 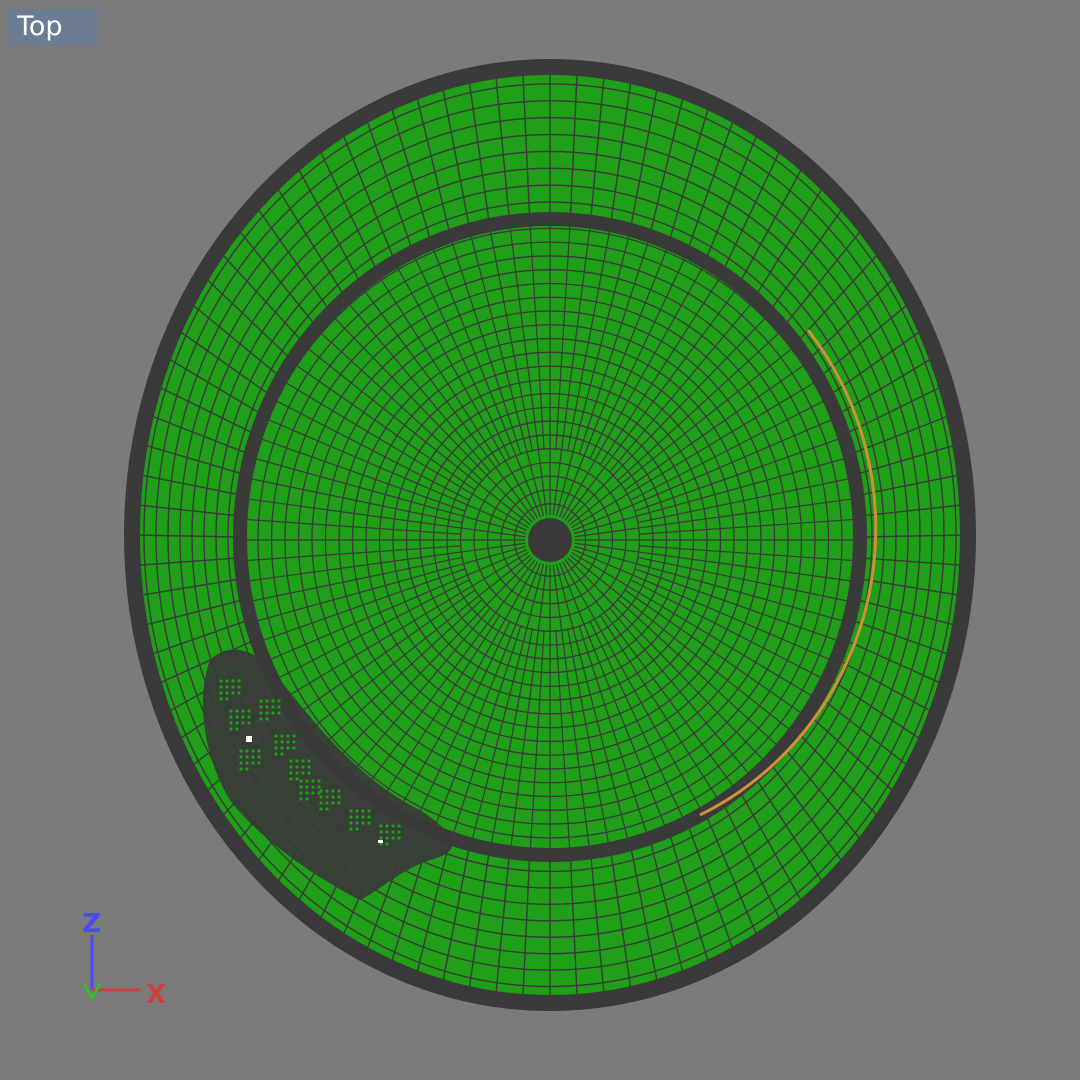 What do you see at coordinates (124, 959) in the screenshot?
I see `axis-gizmo: Z X` at bounding box center [124, 959].